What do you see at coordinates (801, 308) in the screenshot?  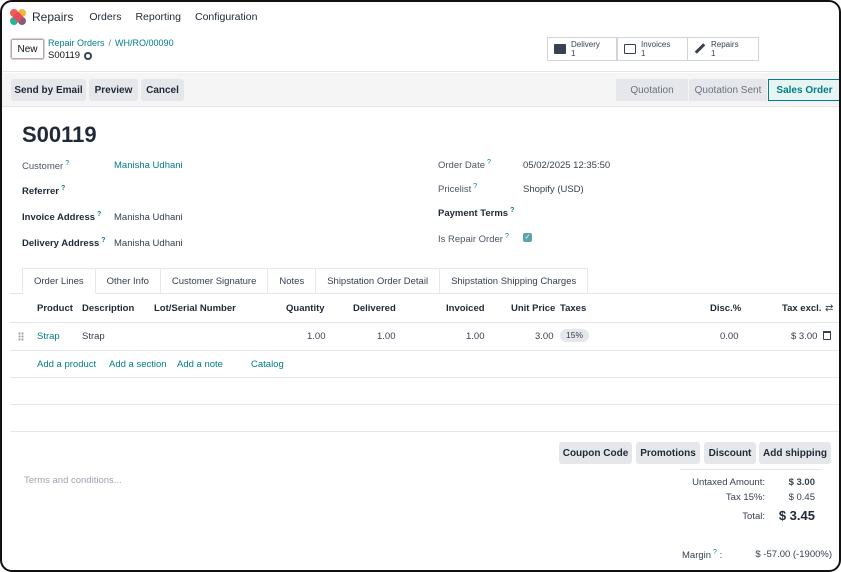 I see `col-tax-excl: Tax excl.` at bounding box center [801, 308].